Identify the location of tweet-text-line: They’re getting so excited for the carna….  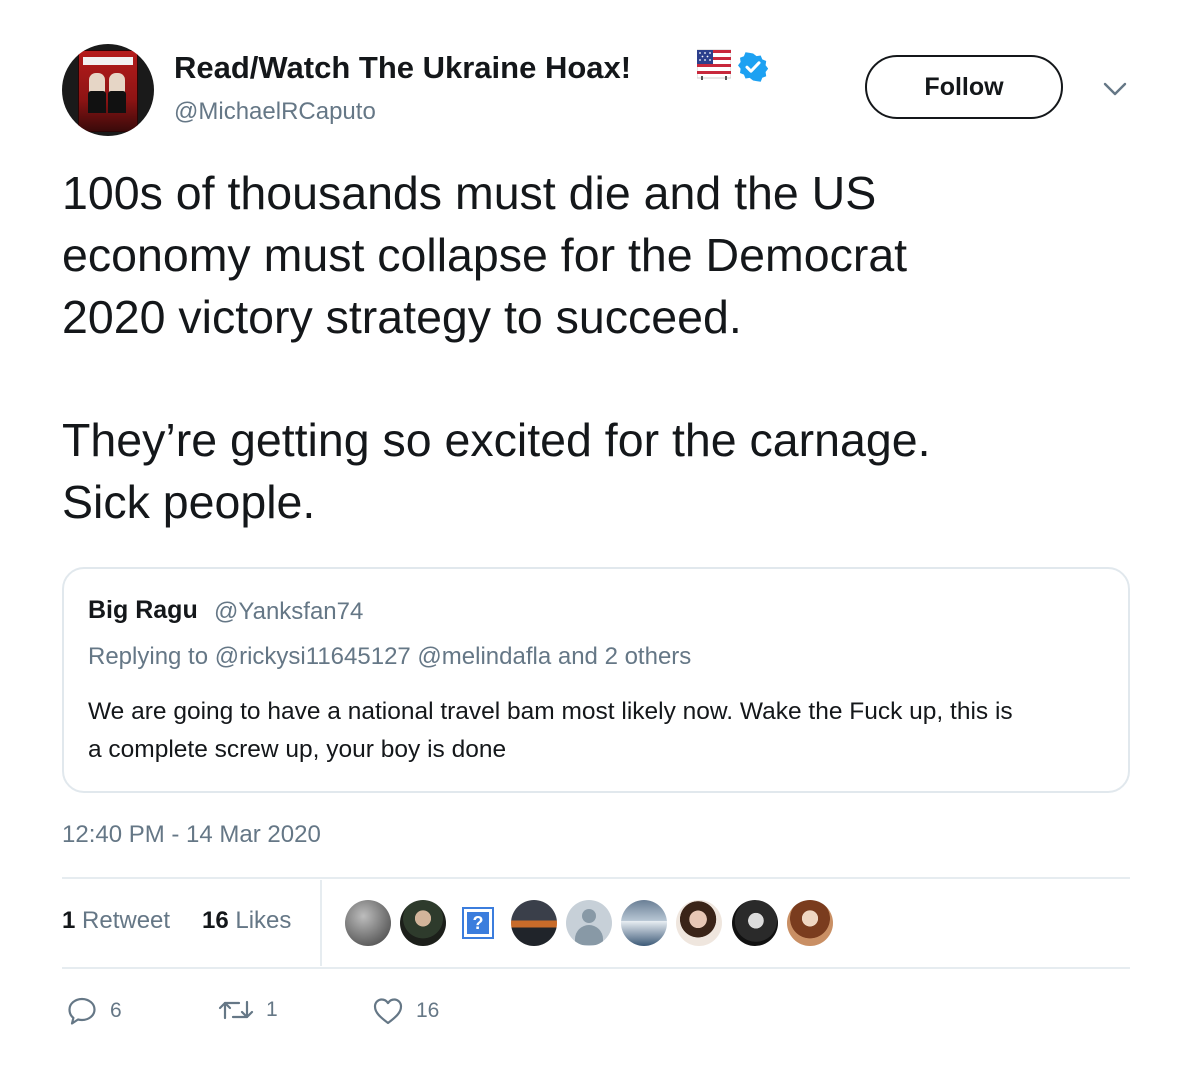
(496, 440).